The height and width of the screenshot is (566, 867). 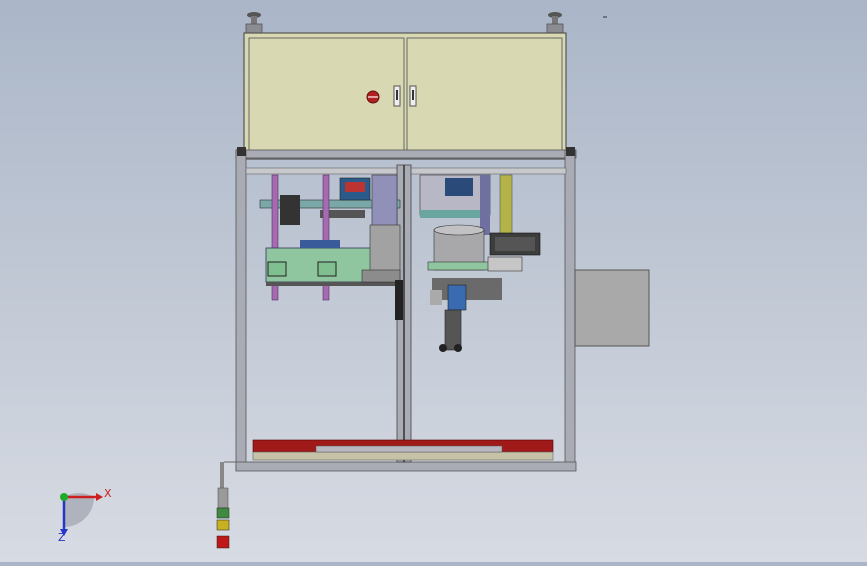 I want to click on support-post, so click(x=506, y=206).